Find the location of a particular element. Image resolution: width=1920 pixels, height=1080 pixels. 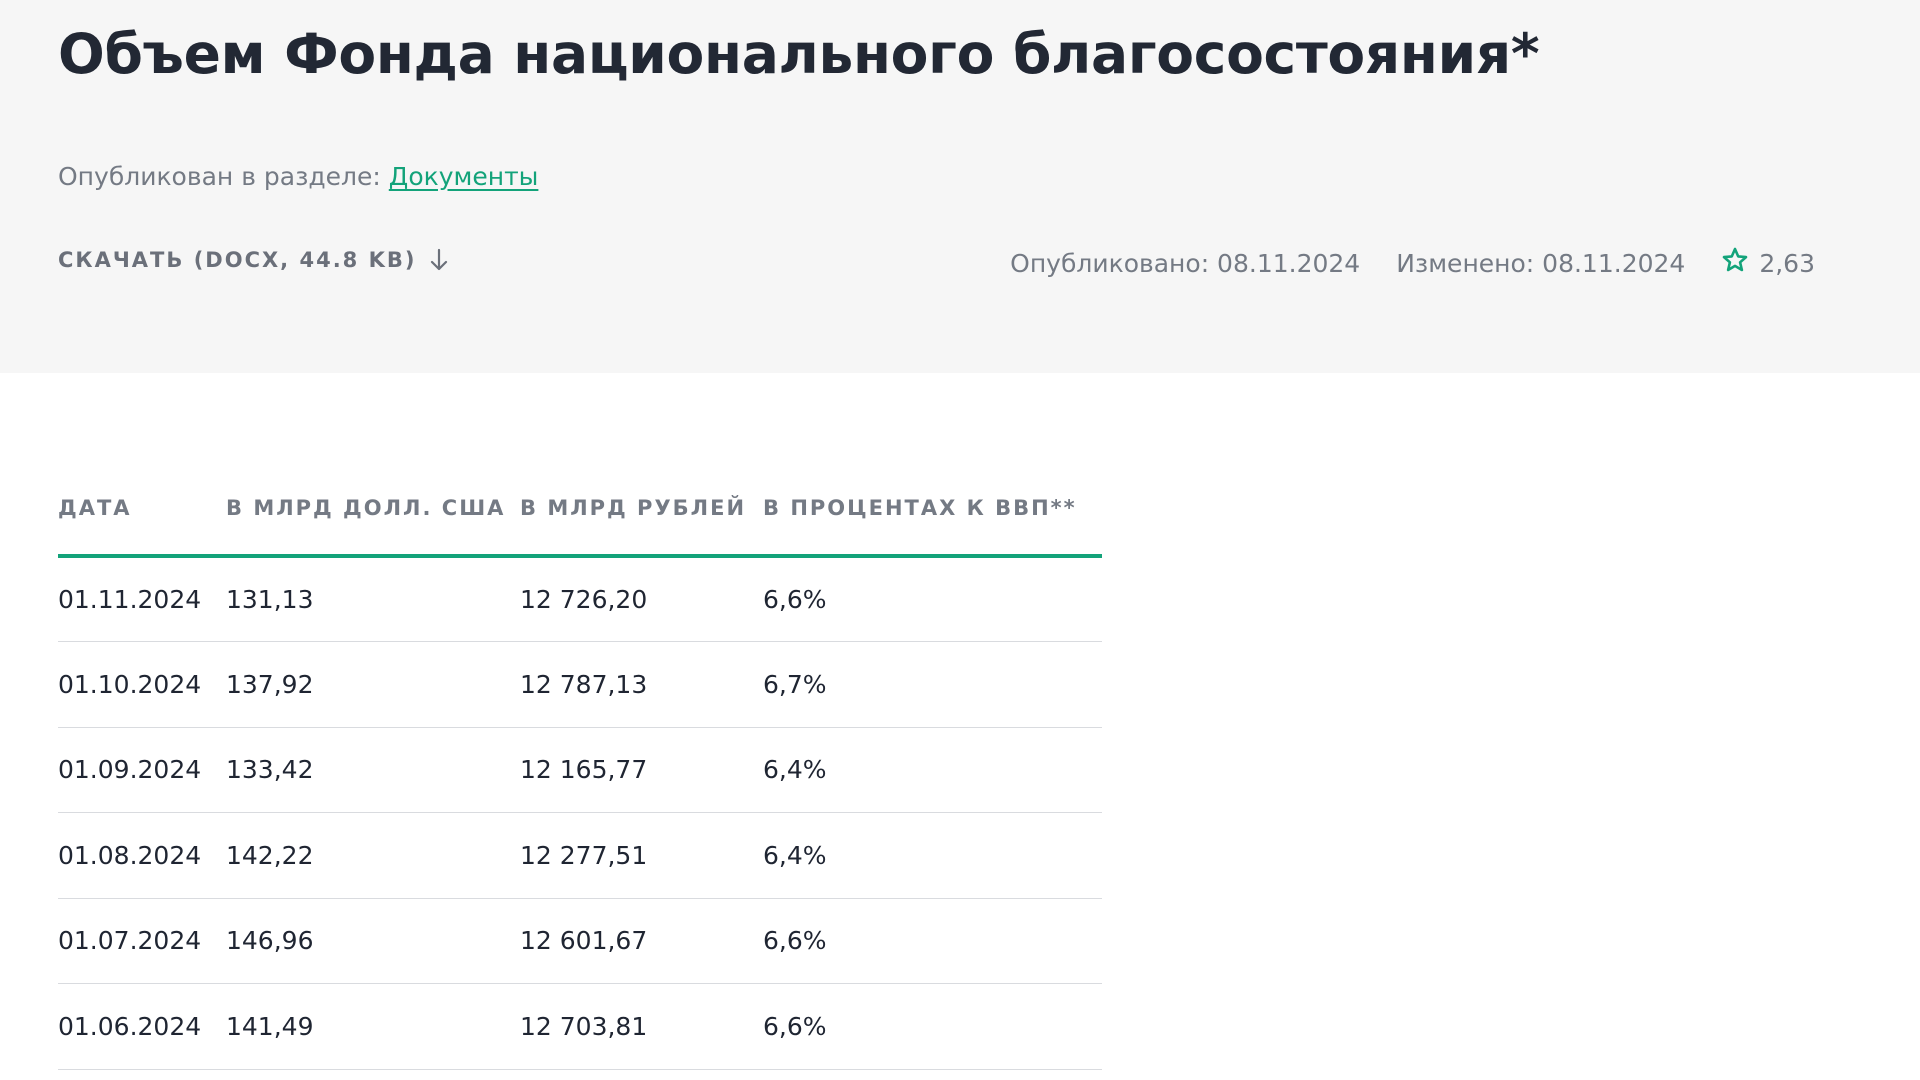

cell-date: 01.11.2024 is located at coordinates (142, 599).